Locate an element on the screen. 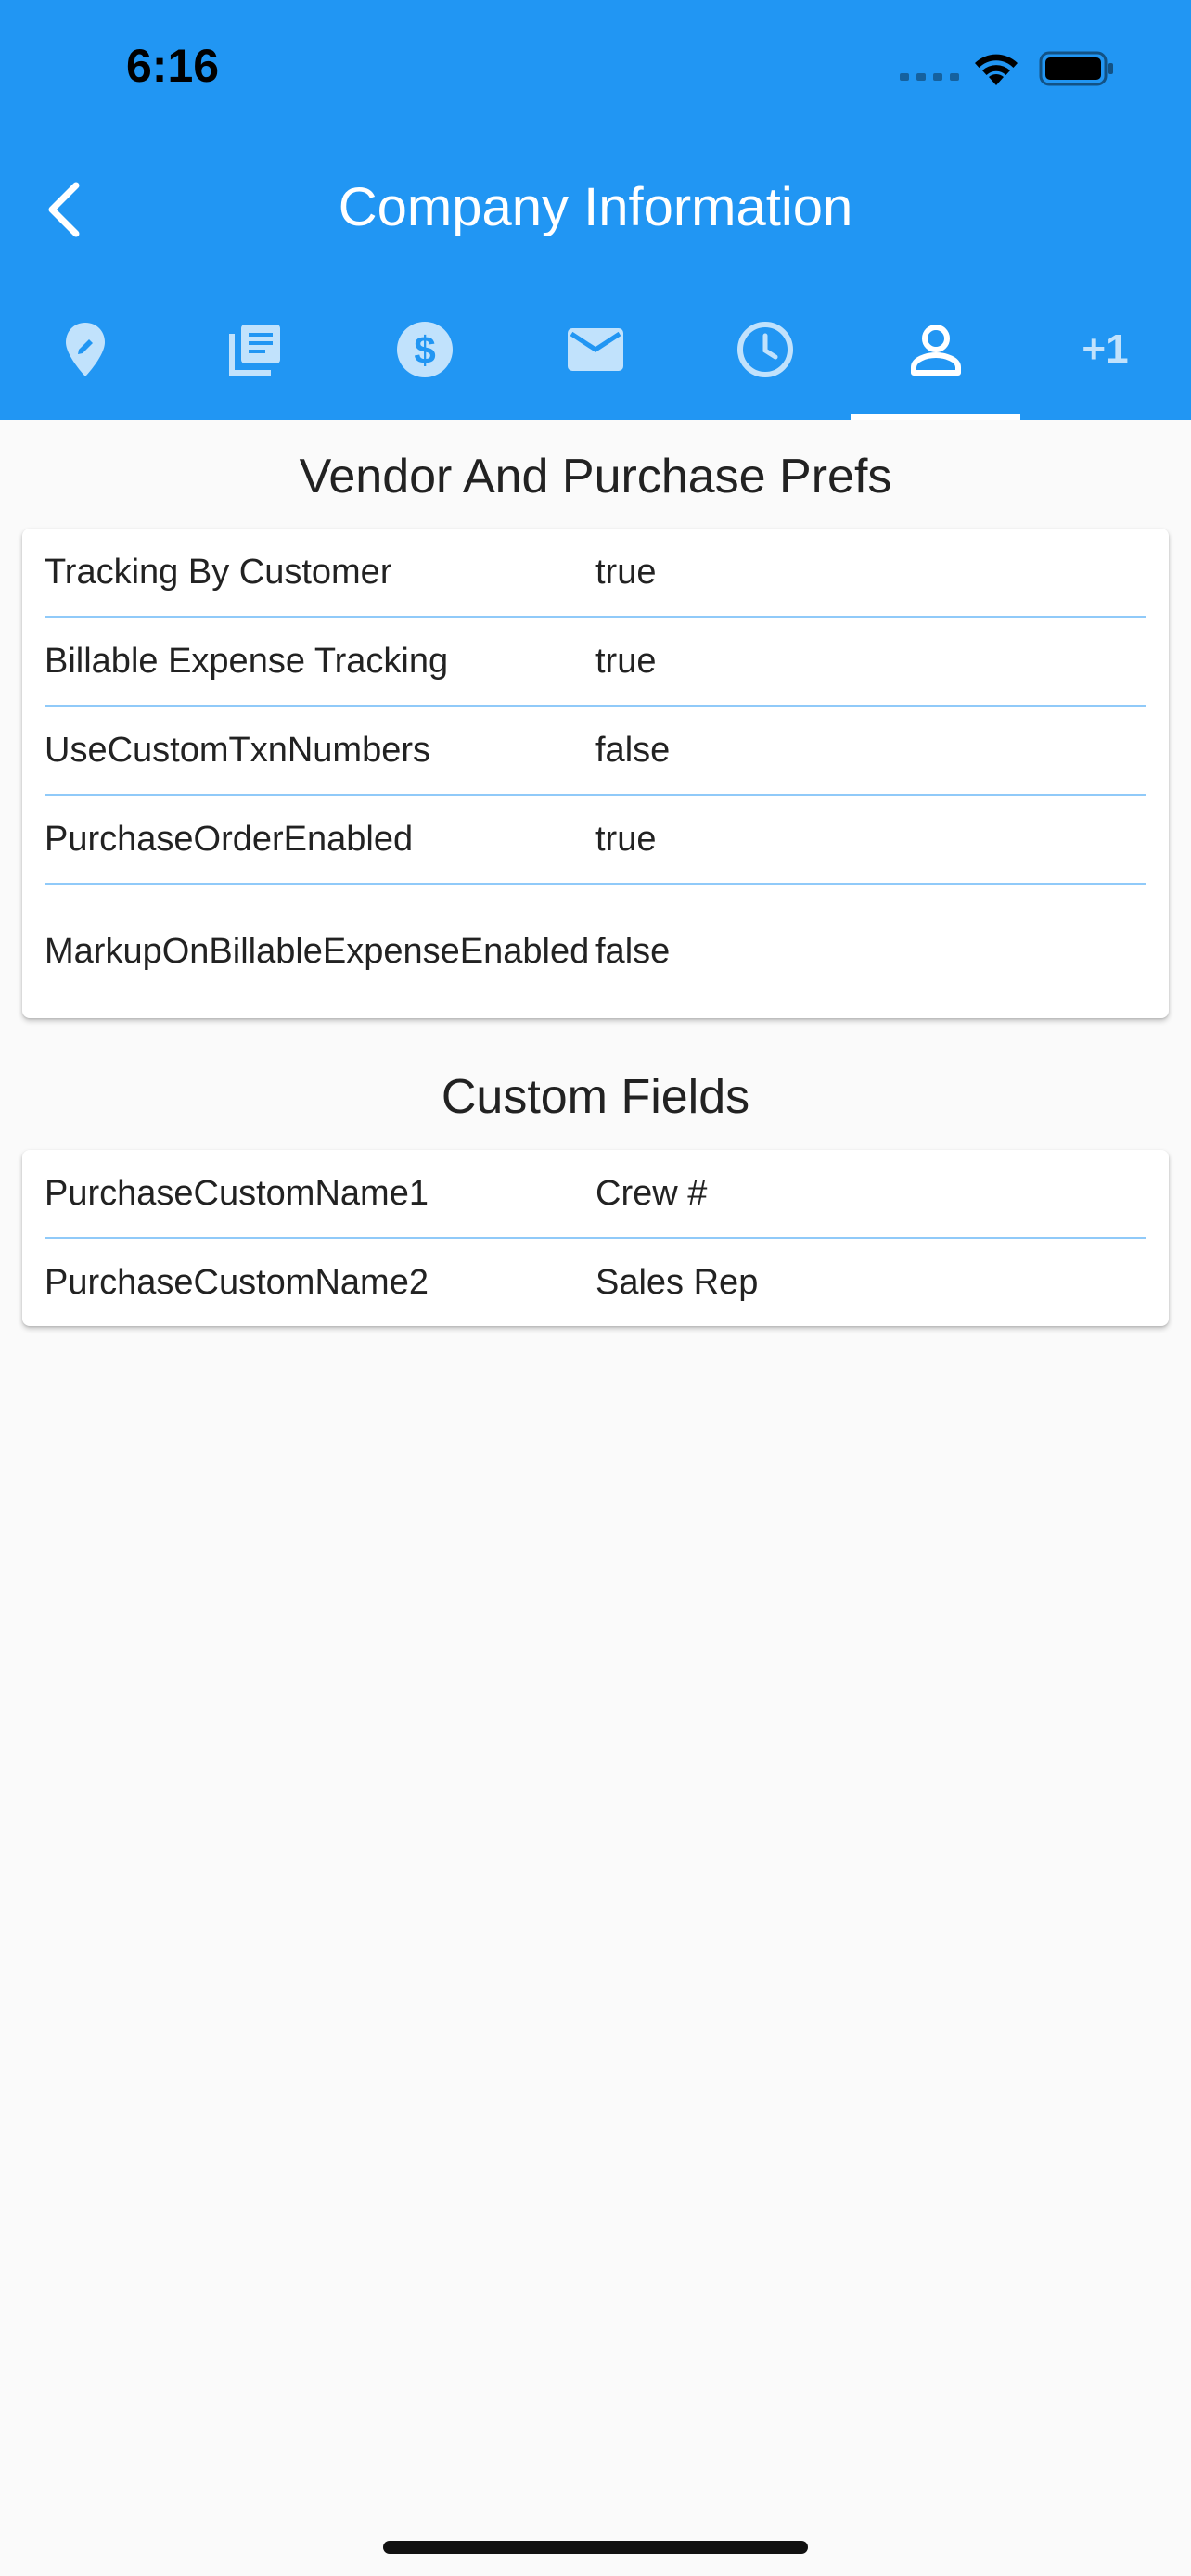 The image size is (1191, 2576). row-value: Sales Rep is located at coordinates (677, 1283).